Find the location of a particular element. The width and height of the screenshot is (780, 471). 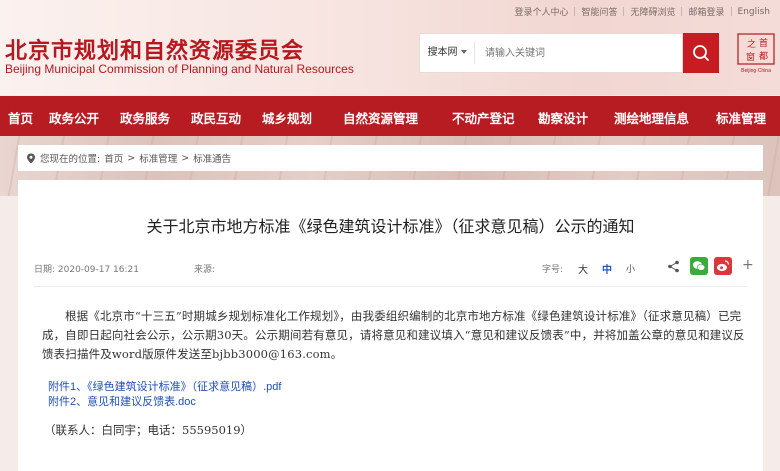

nav-item-standards: 标准管理 is located at coordinates (741, 117).